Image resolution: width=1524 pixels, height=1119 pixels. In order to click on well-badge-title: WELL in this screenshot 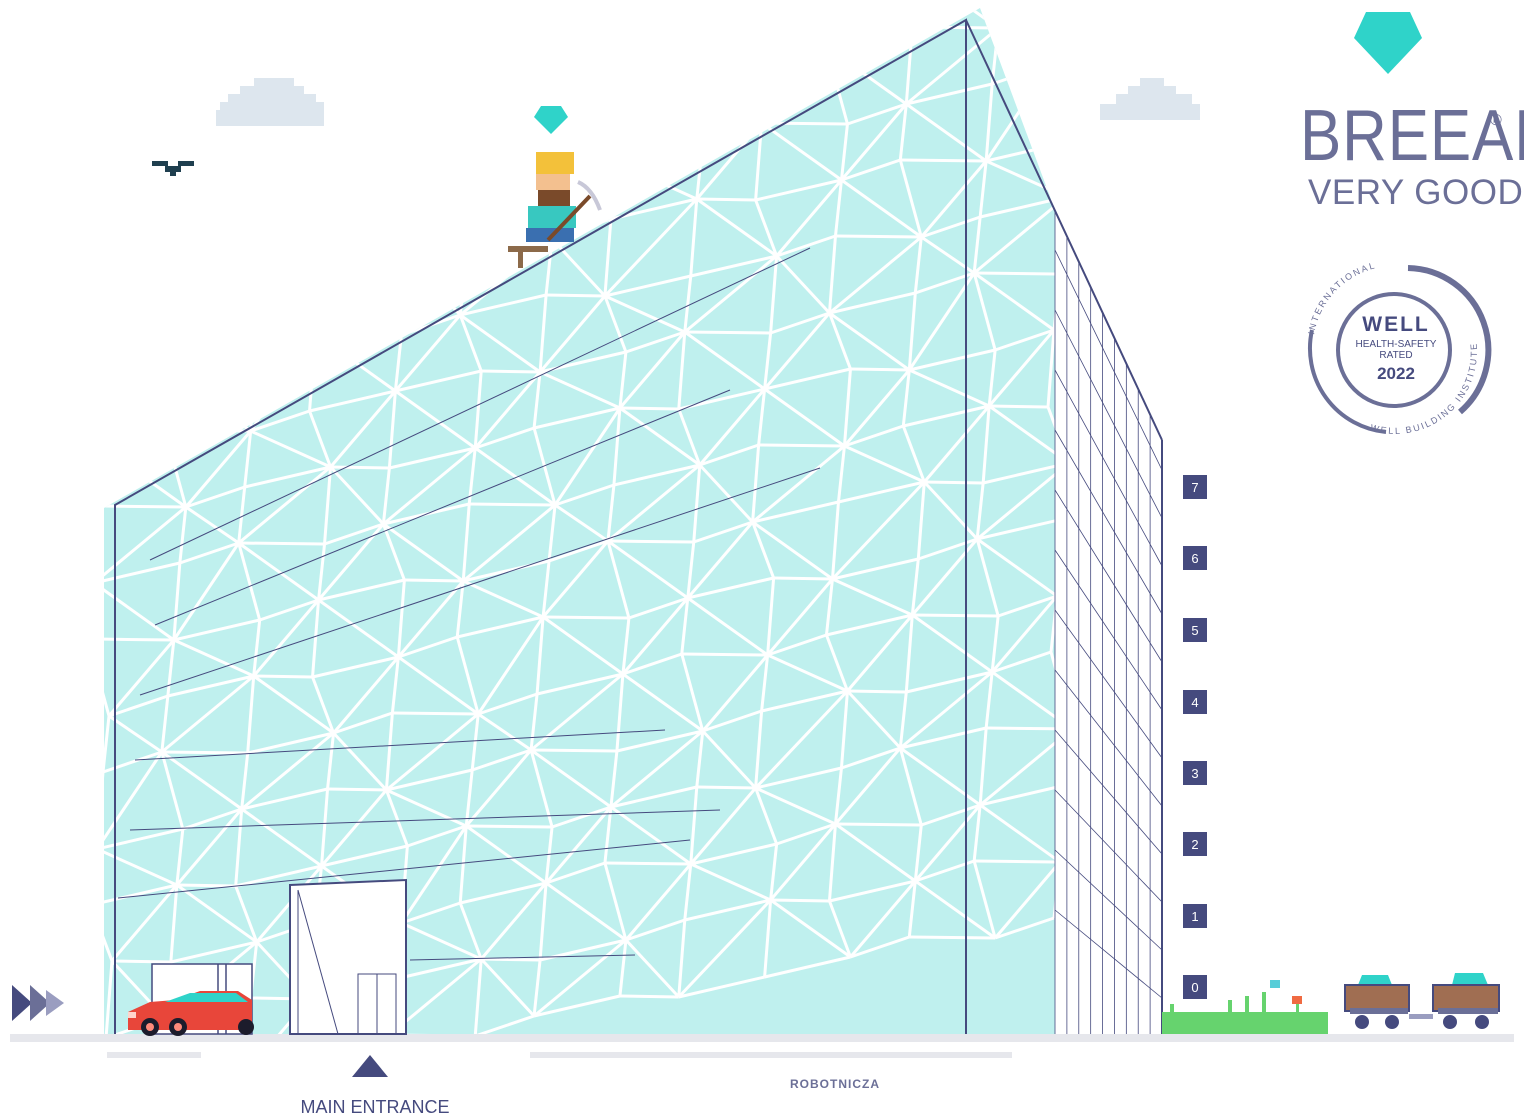, I will do `click(1396, 324)`.